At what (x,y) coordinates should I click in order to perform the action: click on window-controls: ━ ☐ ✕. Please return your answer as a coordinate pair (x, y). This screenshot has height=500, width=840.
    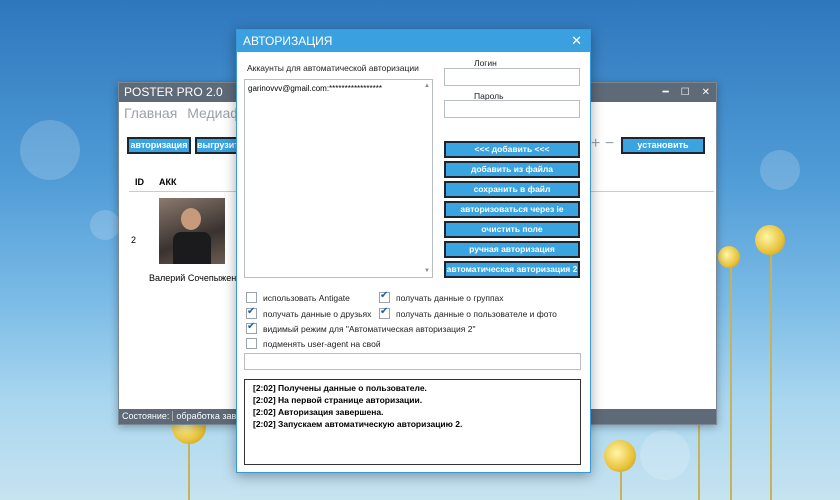
    Looking at the image, I should click on (686, 92).